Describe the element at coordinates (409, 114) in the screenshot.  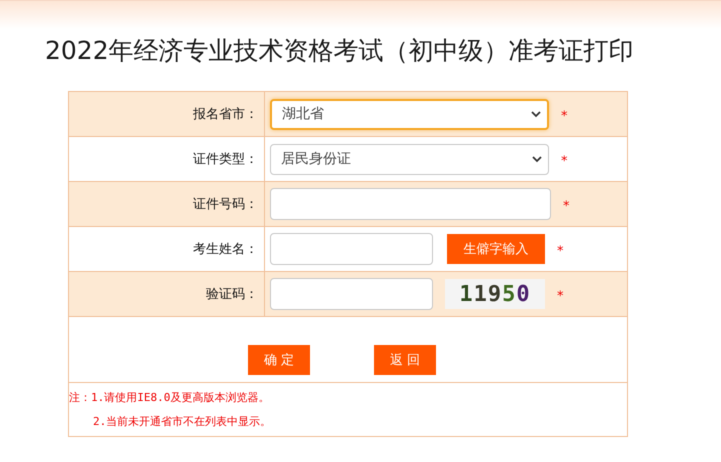
I see `select-field: 湖北省` at that location.